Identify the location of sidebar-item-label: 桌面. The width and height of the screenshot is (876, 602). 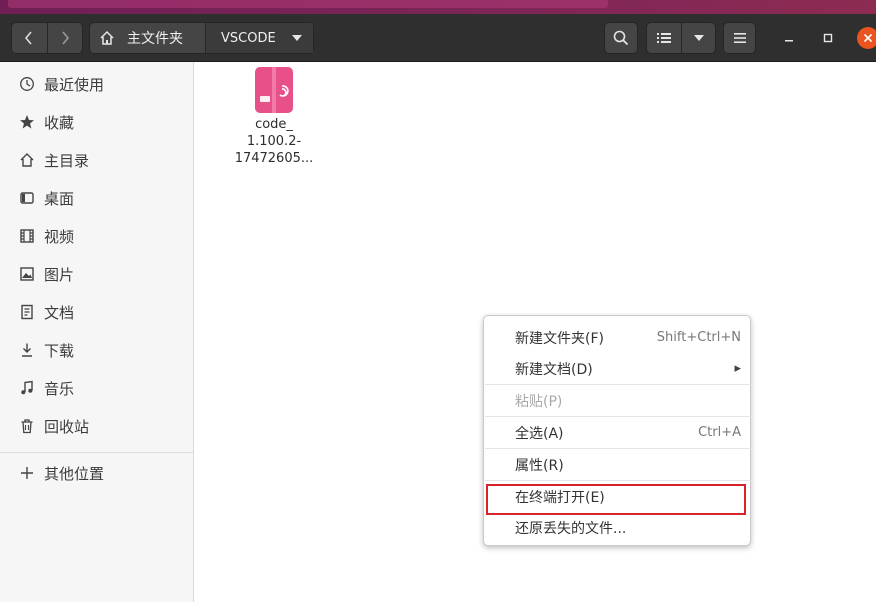
(59, 198).